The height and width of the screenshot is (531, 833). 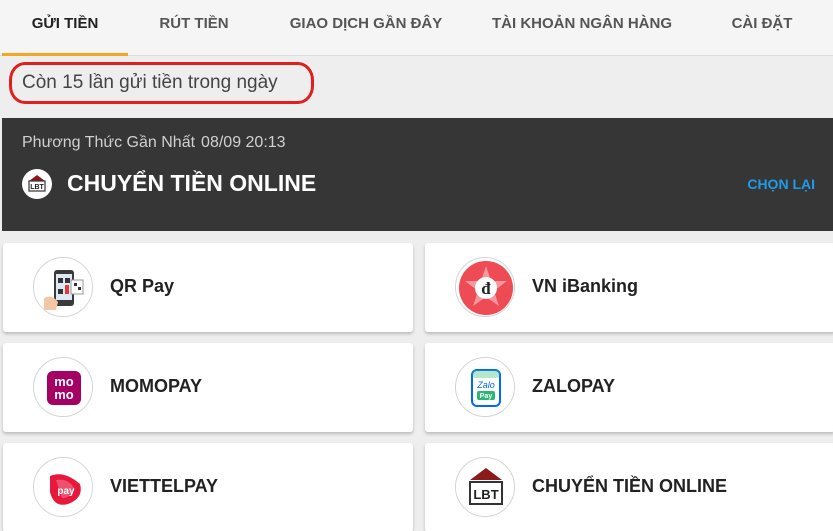 I want to click on method-label: VIETTELPAY, so click(x=164, y=486).